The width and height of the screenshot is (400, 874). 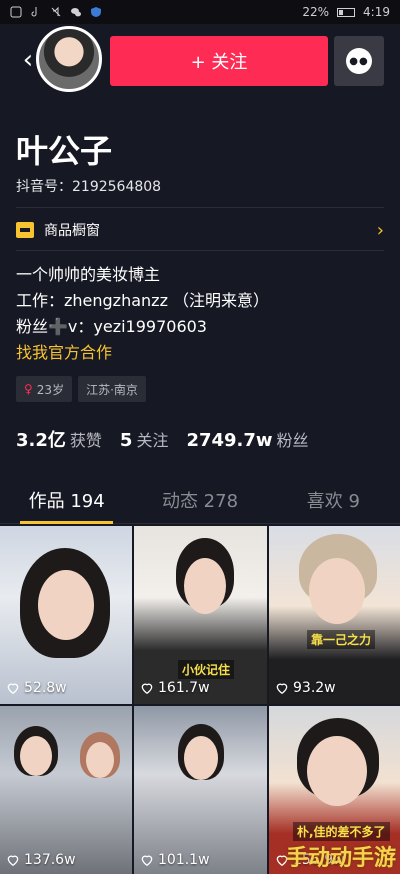 What do you see at coordinates (340, 858) in the screenshot?
I see `watermark: 手动动手游` at bounding box center [340, 858].